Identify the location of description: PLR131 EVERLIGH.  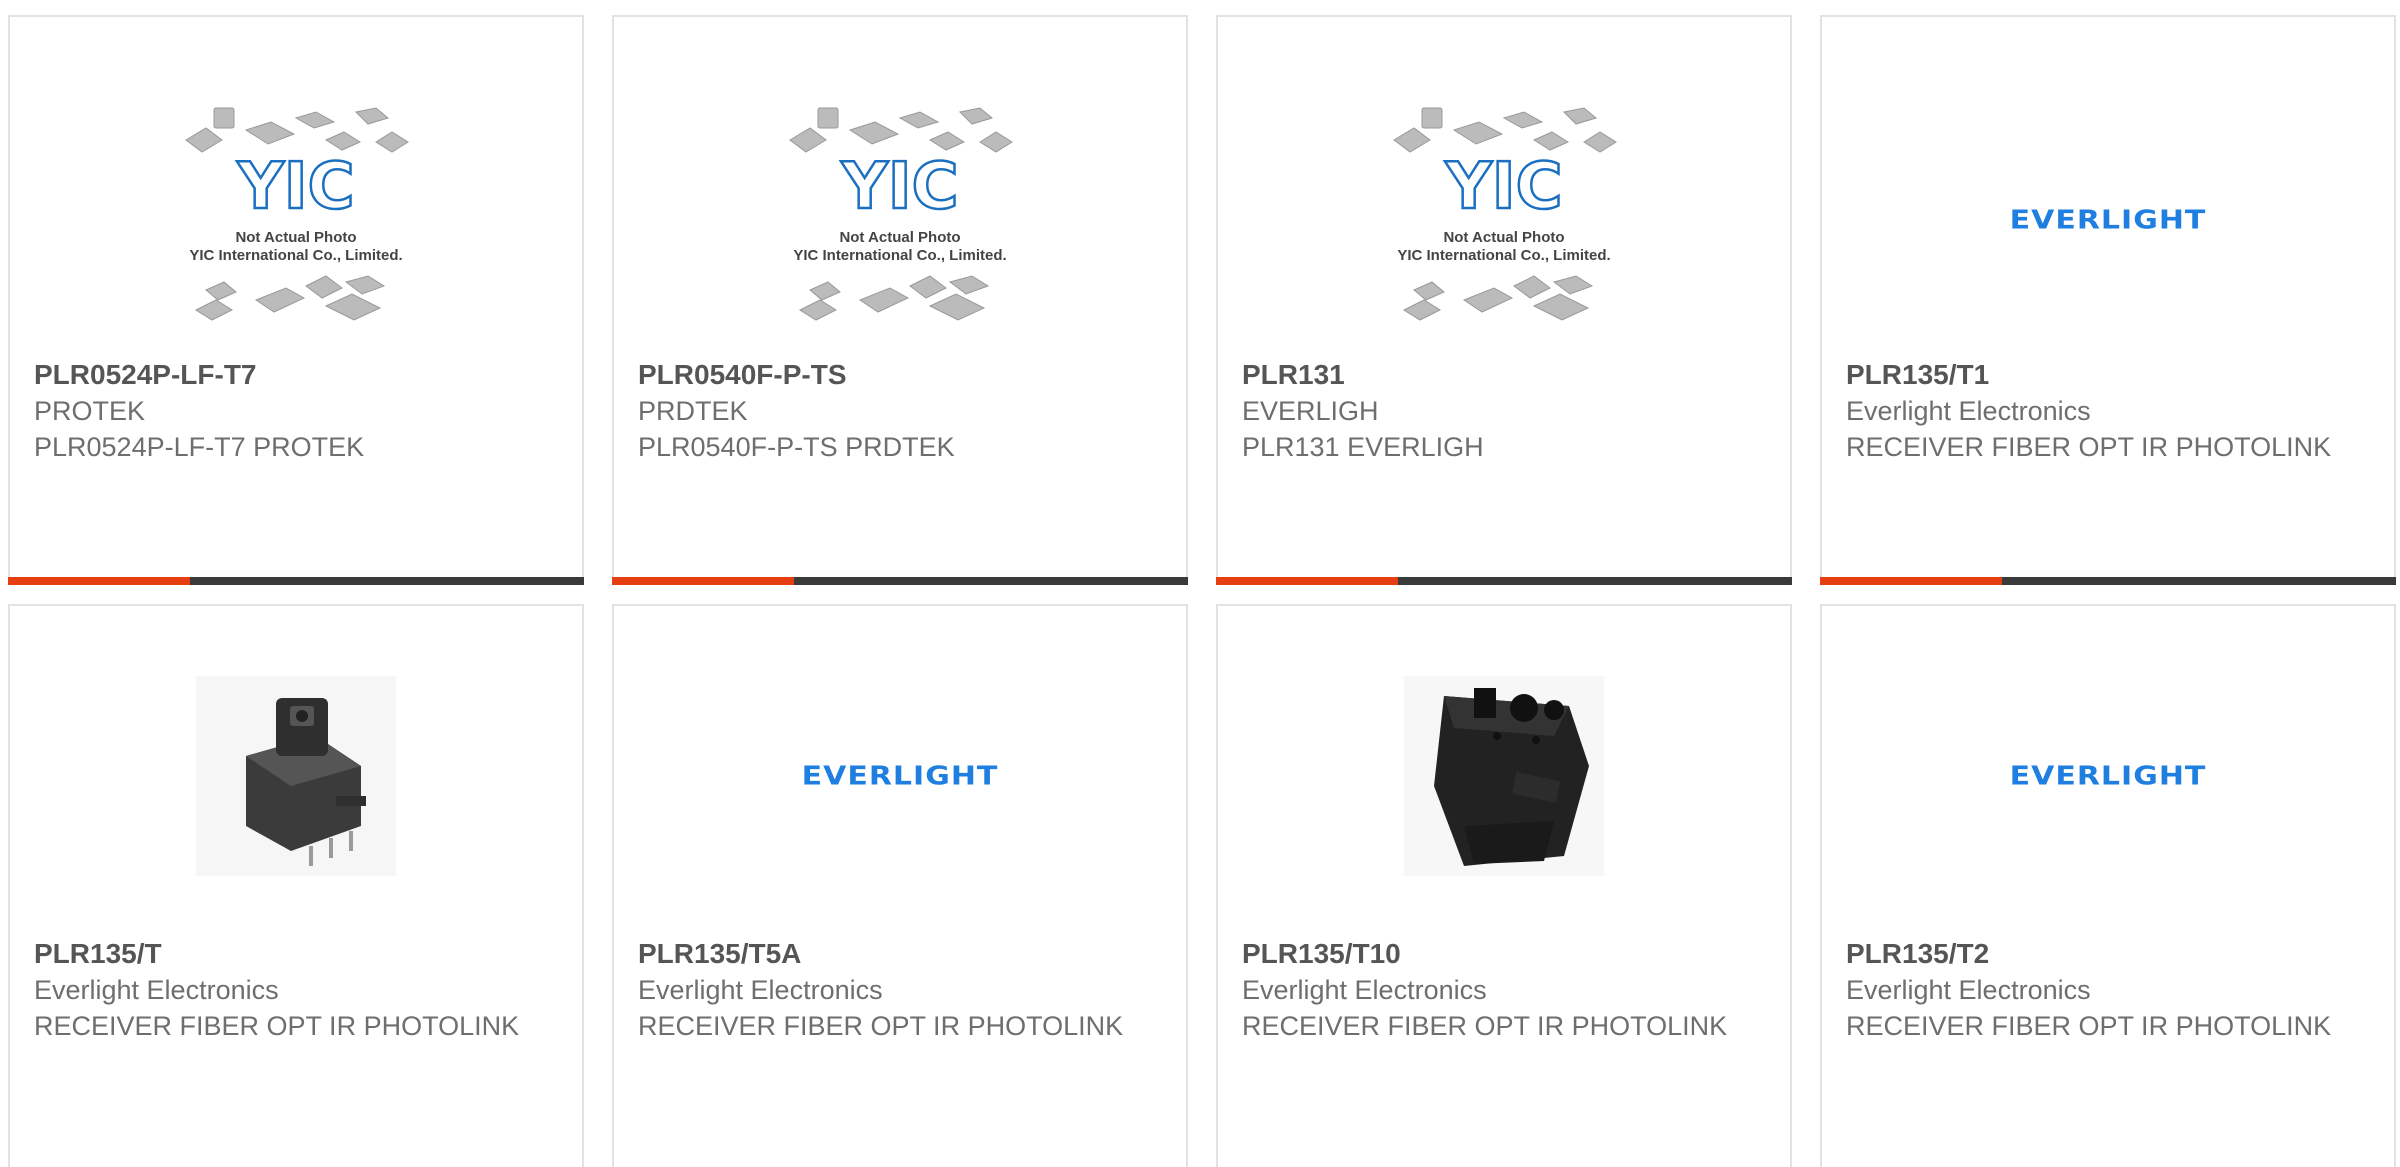
(1363, 447).